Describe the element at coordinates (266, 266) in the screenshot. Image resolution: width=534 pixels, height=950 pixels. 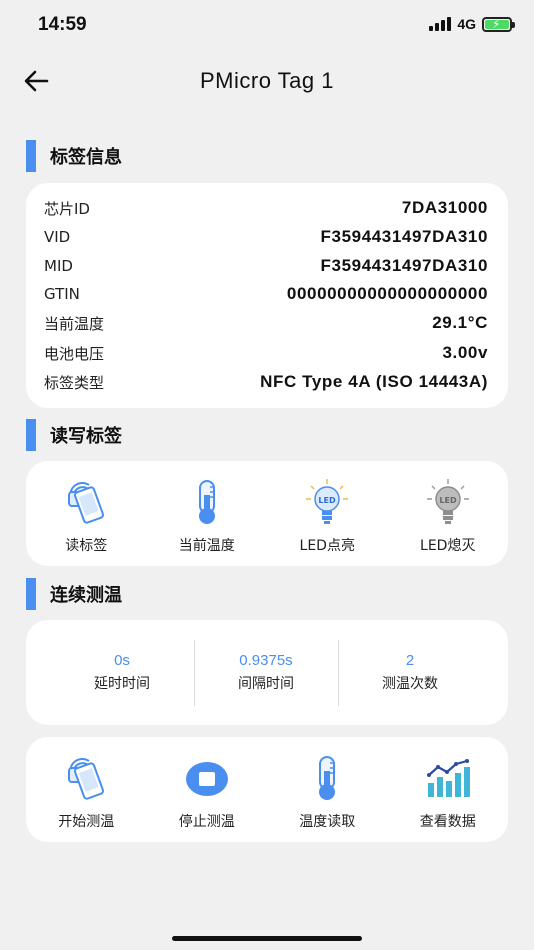
I see `info-row-mid: MID F3594431497DA310` at that location.